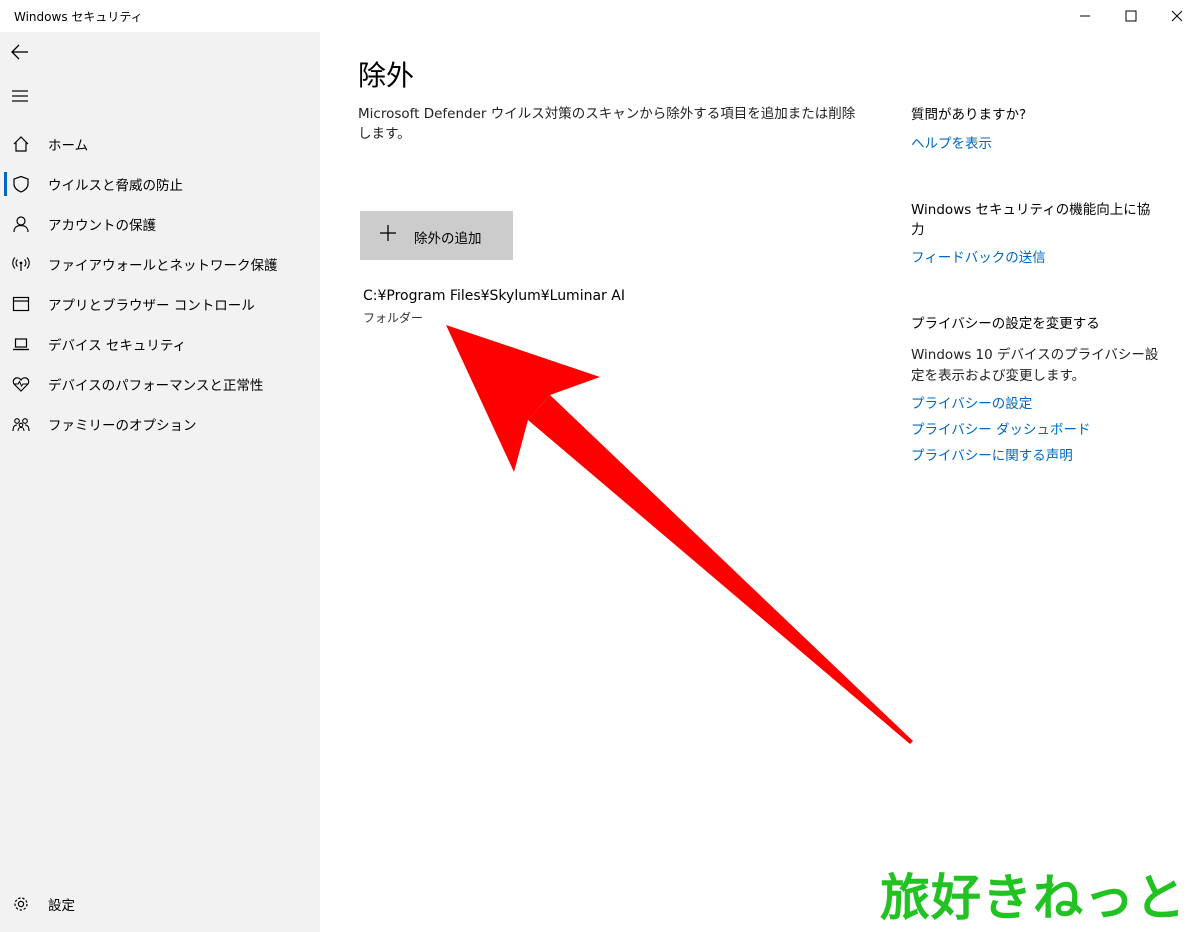  What do you see at coordinates (160, 224) in the screenshot?
I see `sidebar-item-account-protection: アカウントの保護` at bounding box center [160, 224].